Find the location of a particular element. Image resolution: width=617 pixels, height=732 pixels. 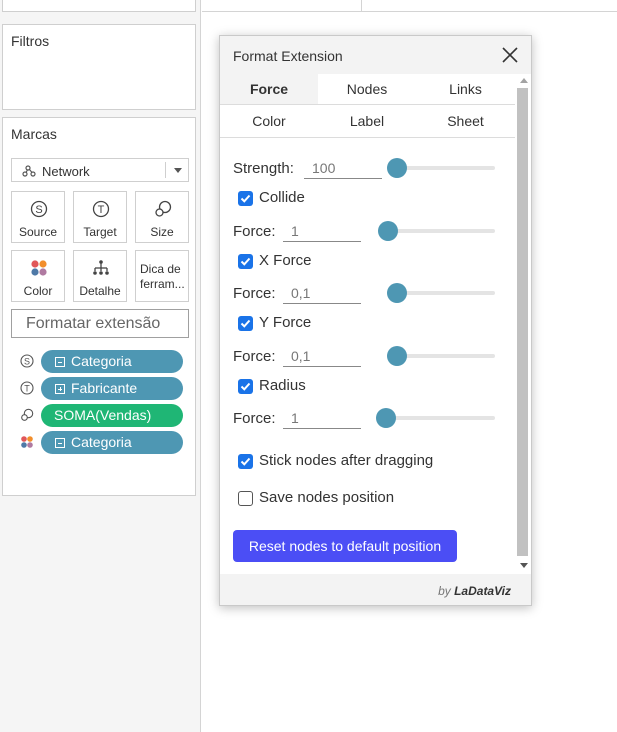

field-pill-soma-vendas: SOMA(Vendas) is located at coordinates (112, 415).